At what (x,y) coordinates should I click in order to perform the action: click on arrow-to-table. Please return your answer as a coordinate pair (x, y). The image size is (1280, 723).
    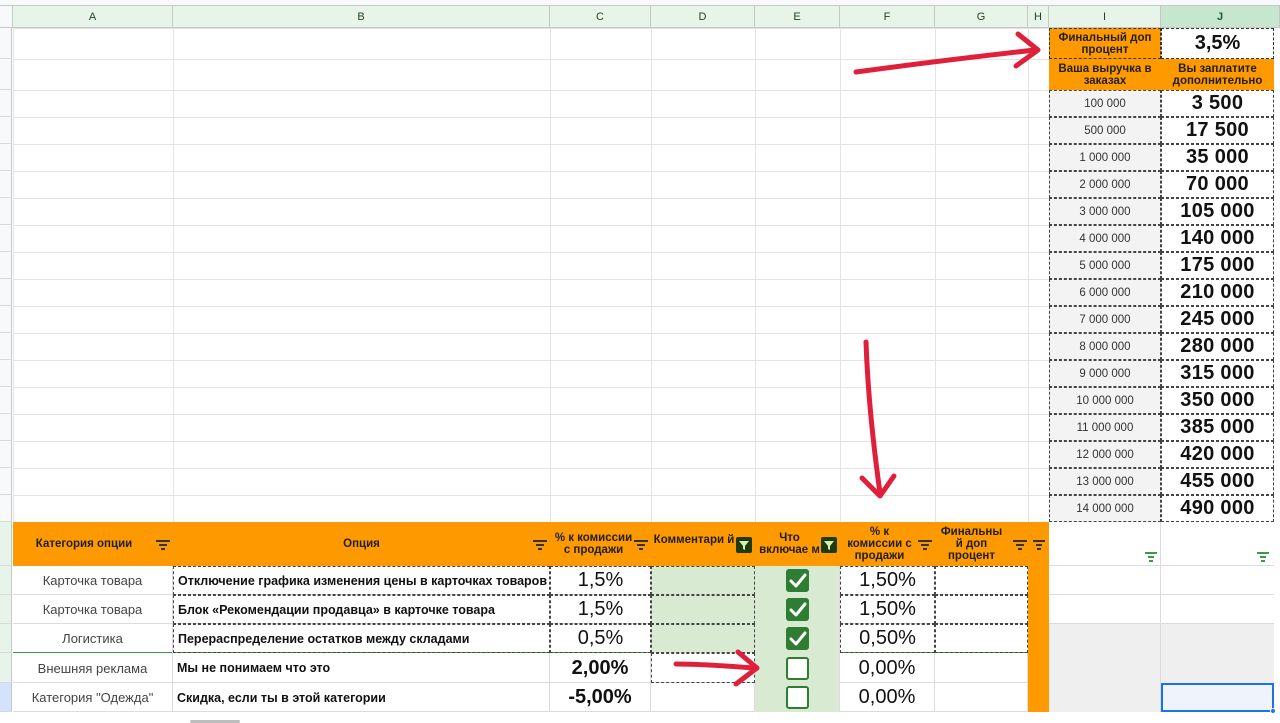
    Looking at the image, I should click on (873, 417).